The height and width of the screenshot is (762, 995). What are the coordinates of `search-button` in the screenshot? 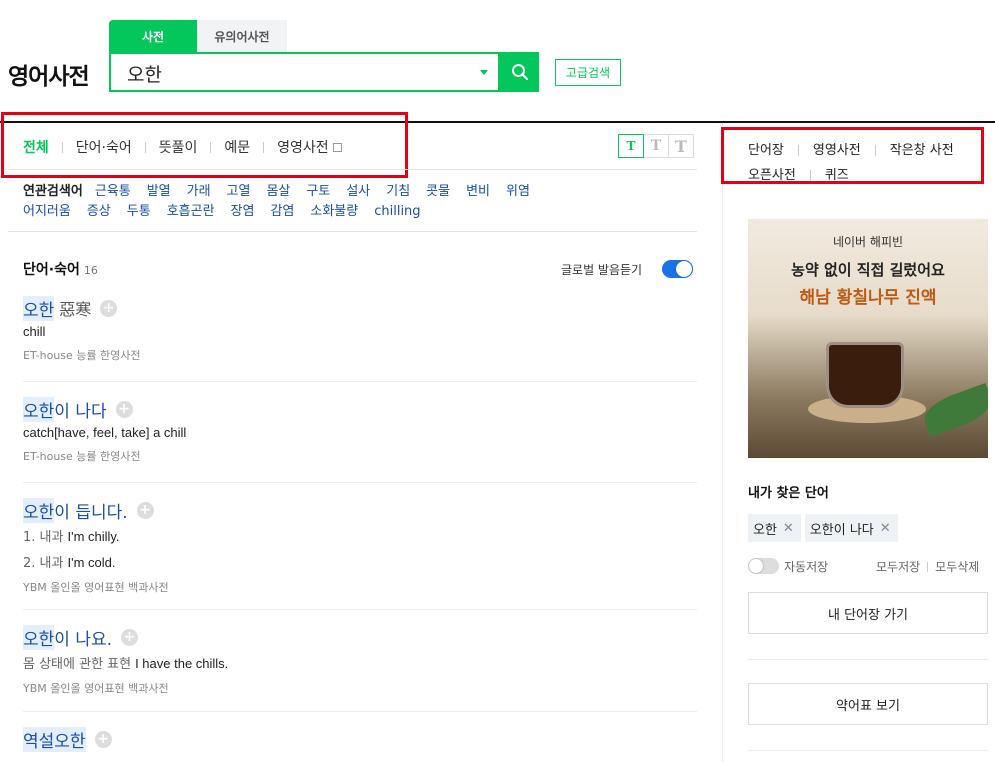 It's located at (519, 72).